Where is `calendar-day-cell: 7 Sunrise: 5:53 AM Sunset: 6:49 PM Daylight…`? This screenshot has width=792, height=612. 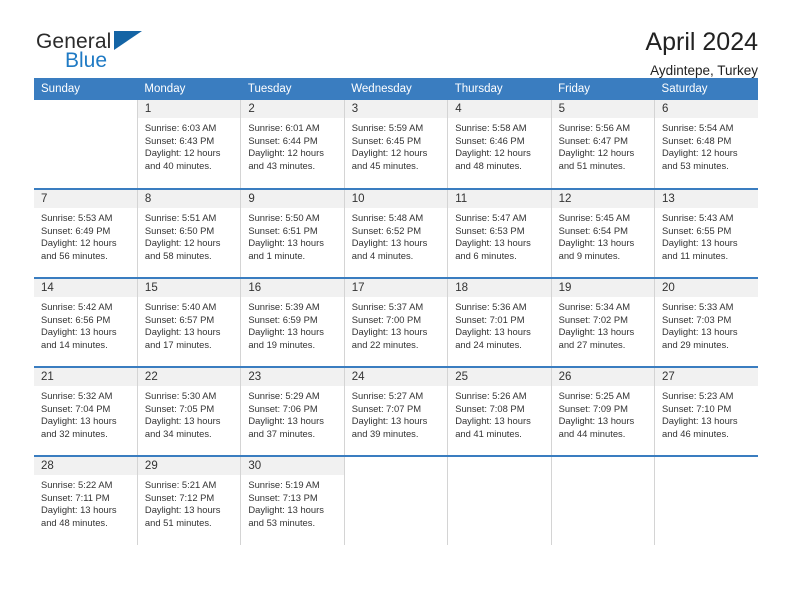
calendar-day-cell: 7 Sunrise: 5:53 AM Sunset: 6:49 PM Daylight… is located at coordinates (86, 233).